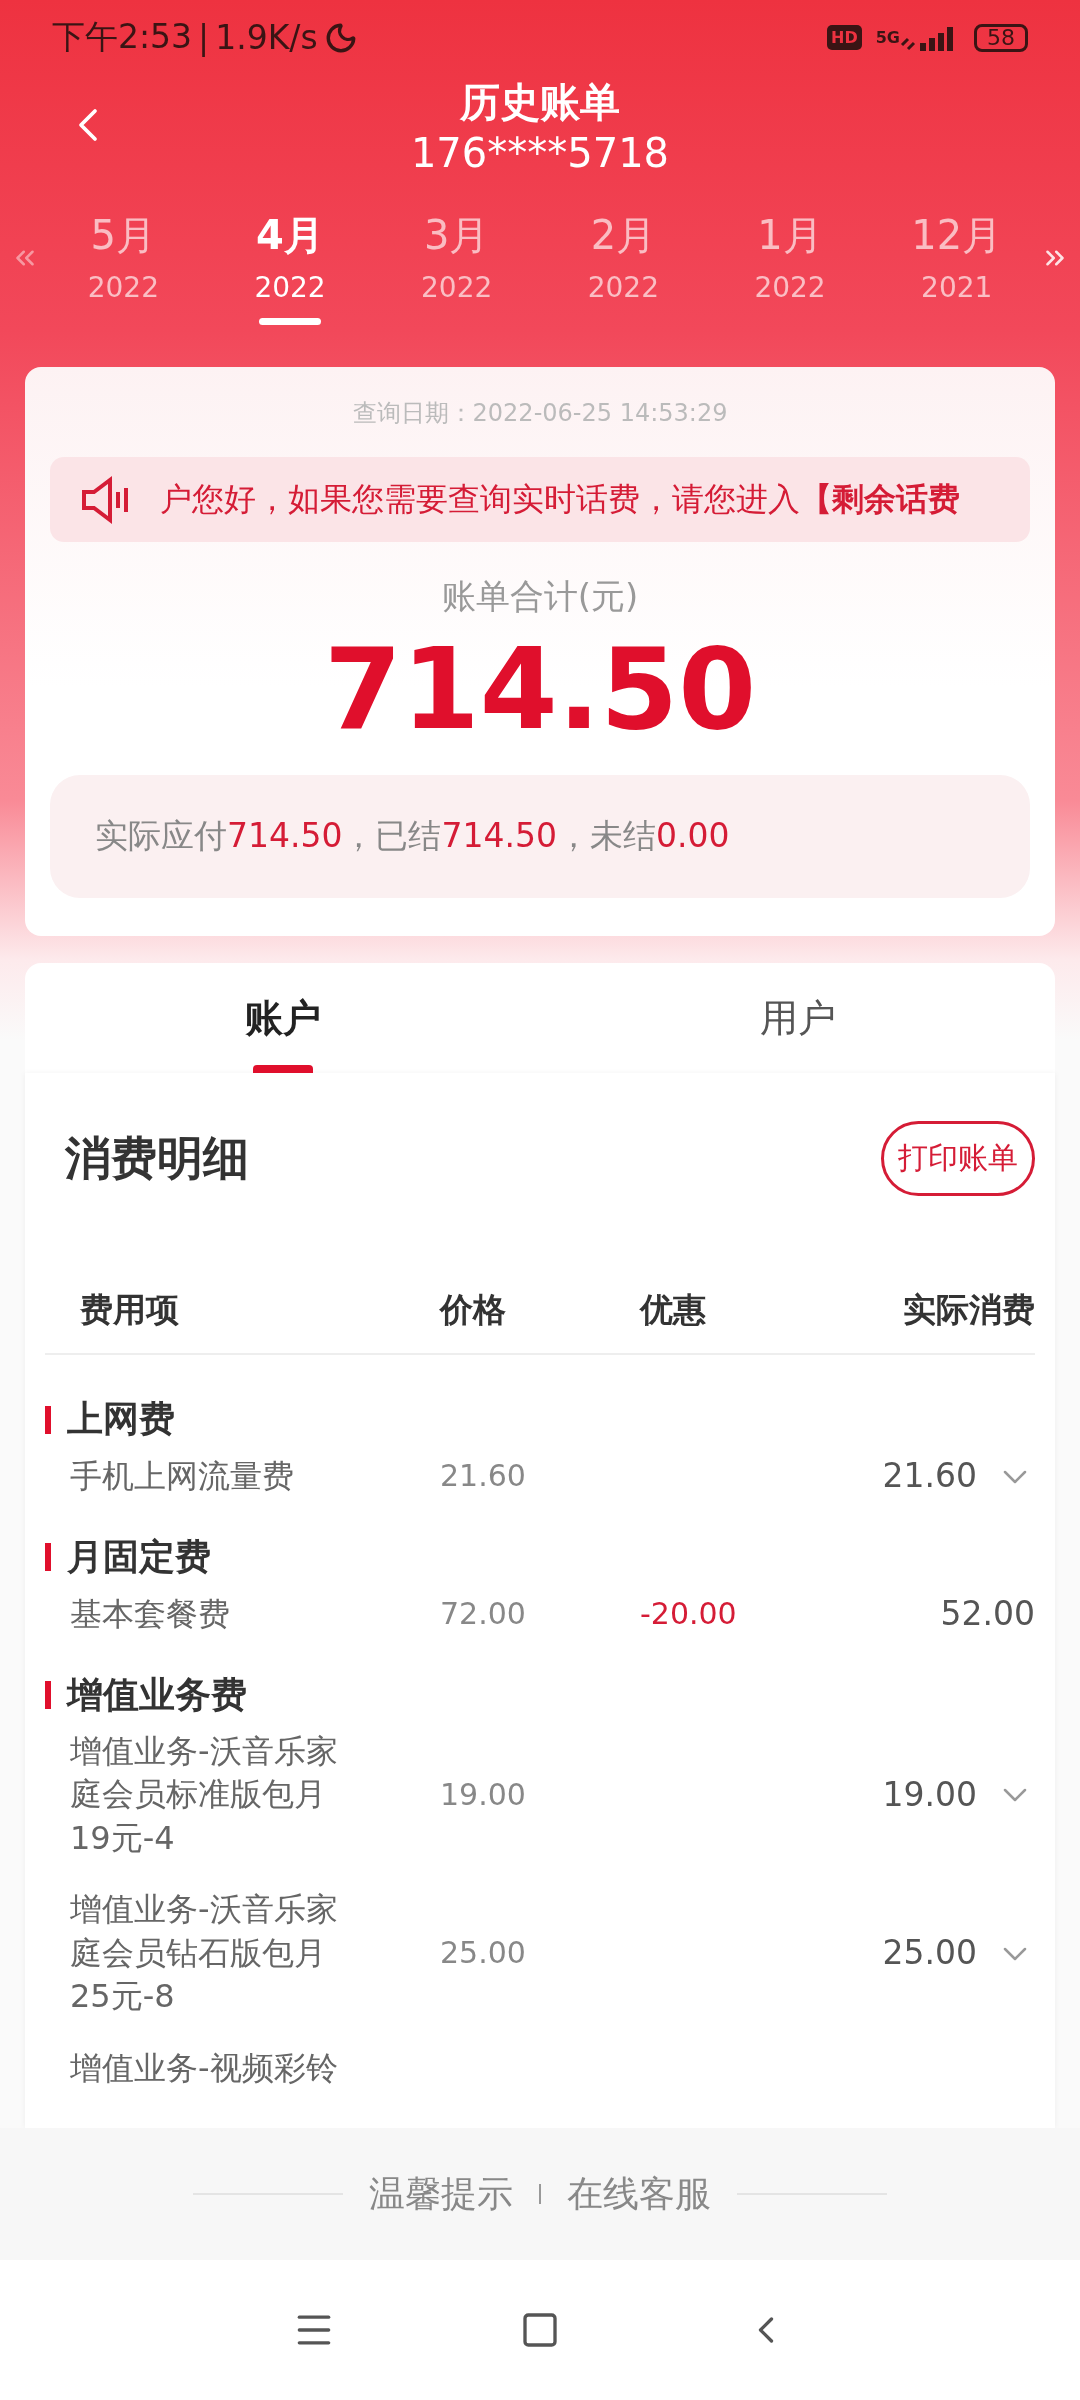 Image resolution: width=1080 pixels, height=2400 pixels. What do you see at coordinates (689, 1613) in the screenshot?
I see `discount-cell-text: -20.00` at bounding box center [689, 1613].